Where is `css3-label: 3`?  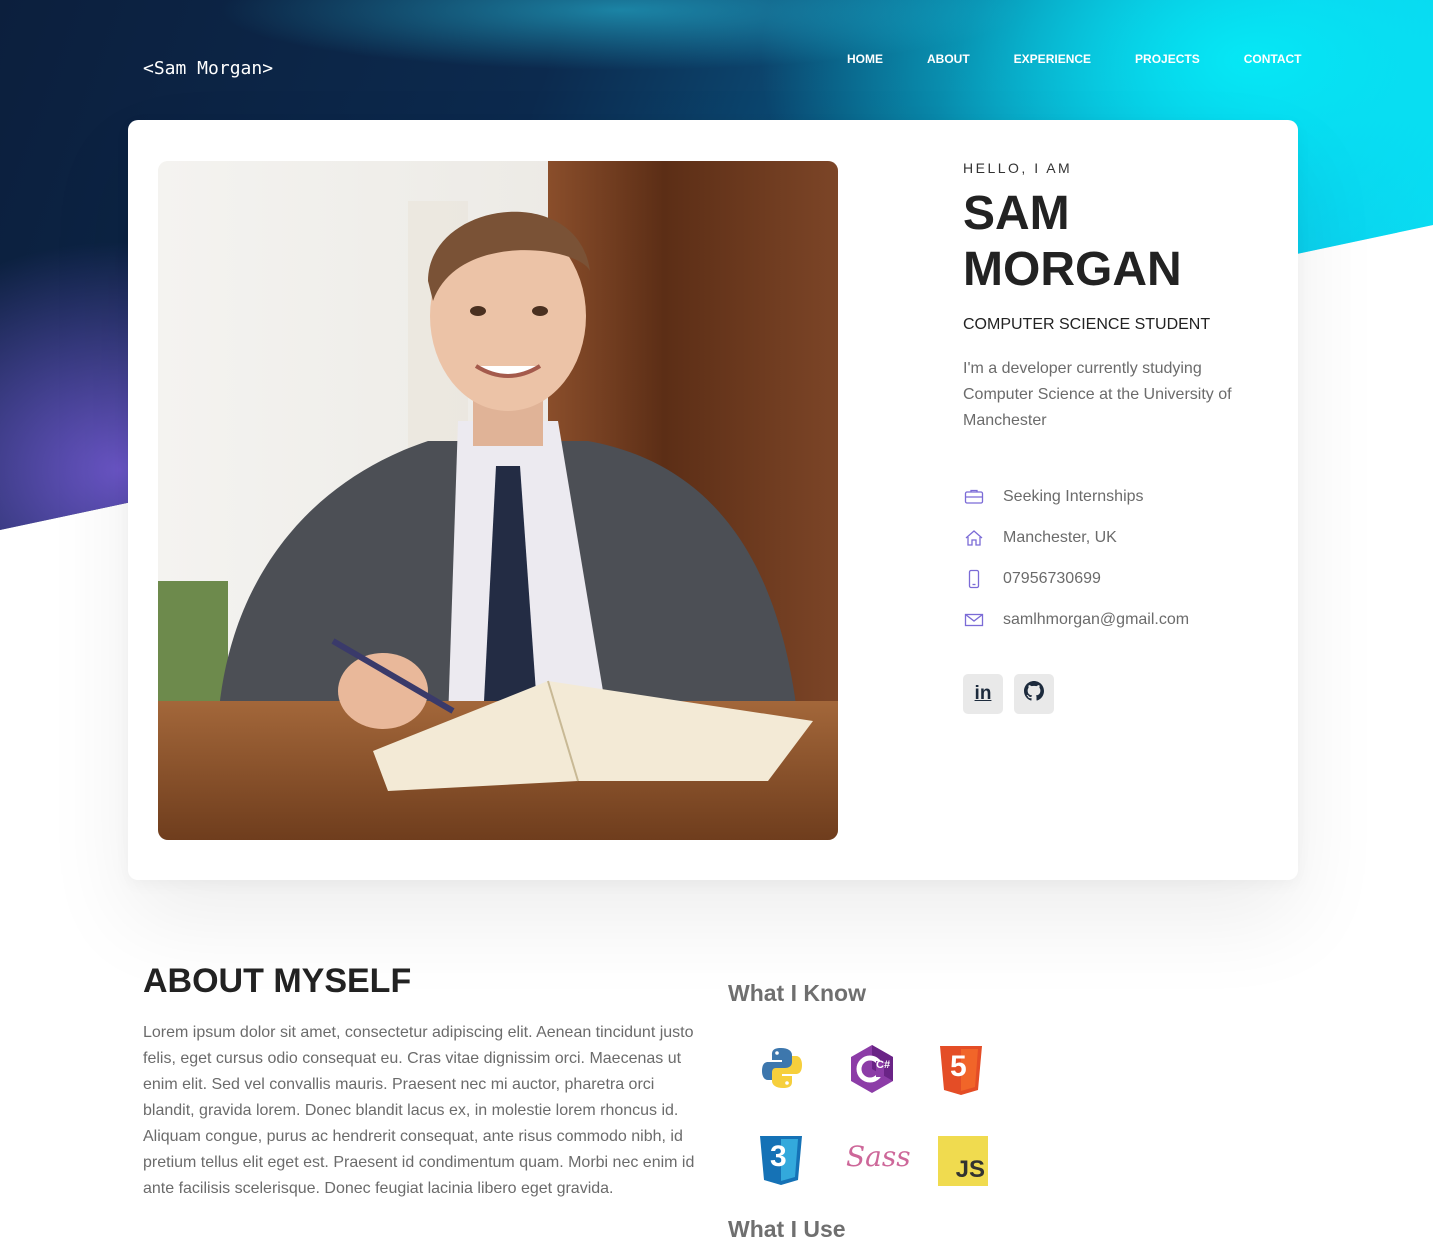 css3-label: 3 is located at coordinates (778, 1156).